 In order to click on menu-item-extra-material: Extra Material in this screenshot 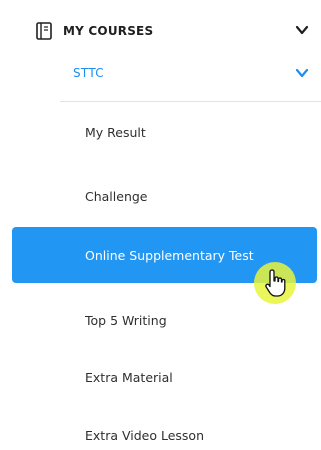, I will do `click(164, 377)`.